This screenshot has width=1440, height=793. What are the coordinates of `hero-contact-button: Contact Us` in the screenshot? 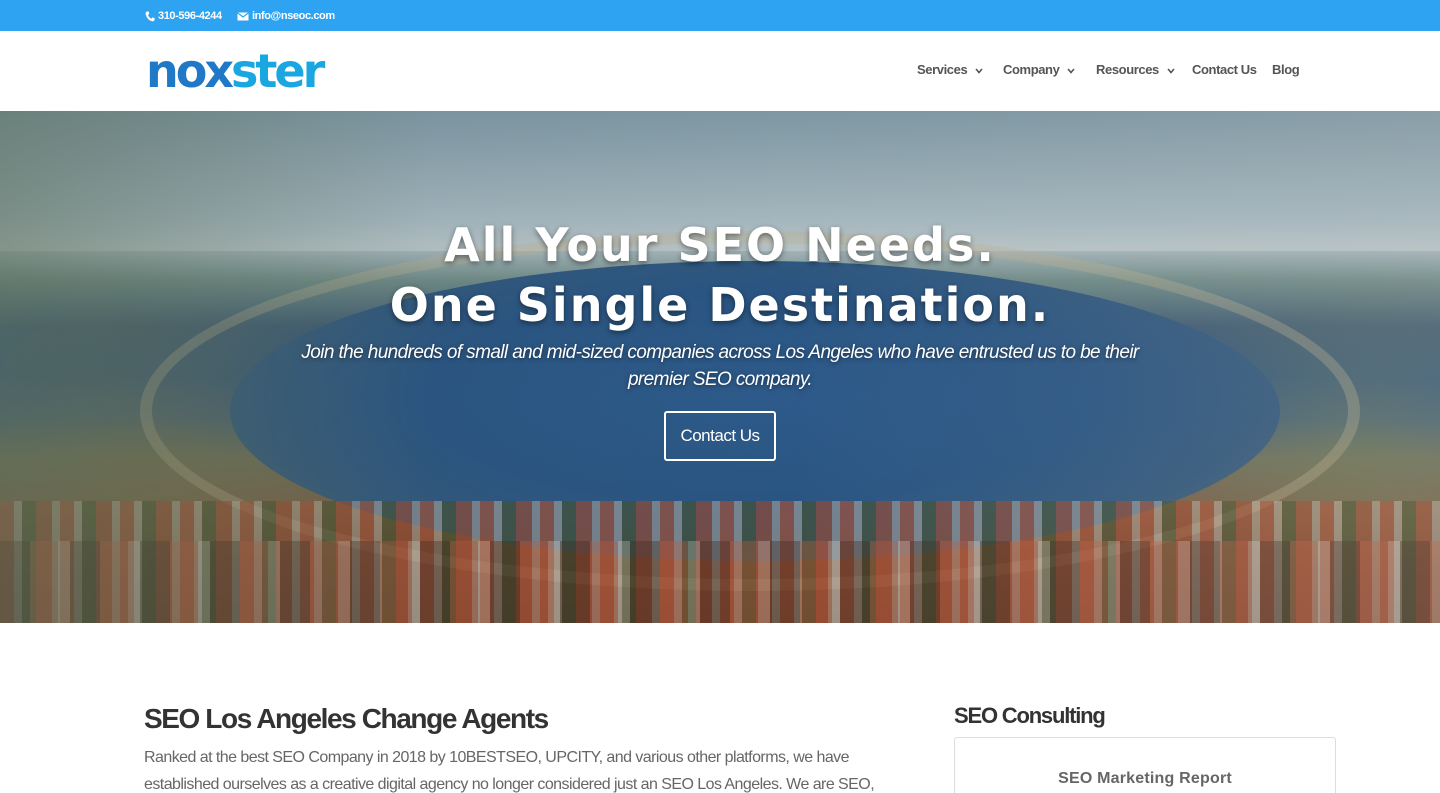 It's located at (720, 436).